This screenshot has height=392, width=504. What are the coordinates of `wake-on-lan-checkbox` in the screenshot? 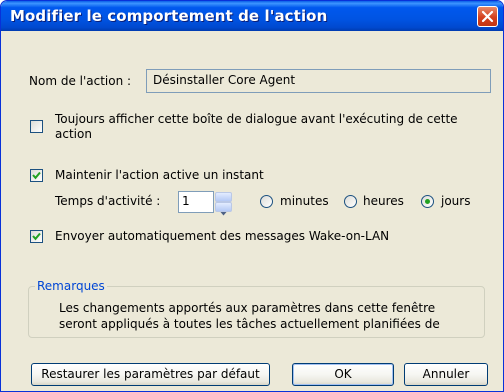 It's located at (36, 236).